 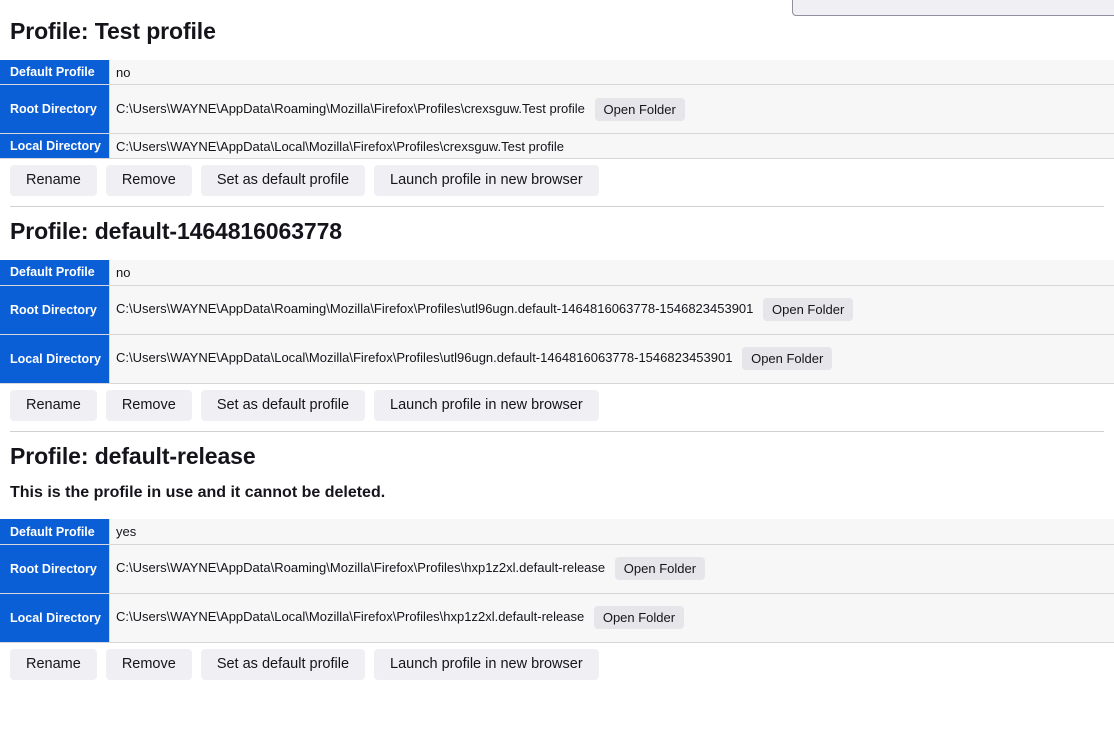 I want to click on default-profile-value: yes, so click(x=126, y=531).